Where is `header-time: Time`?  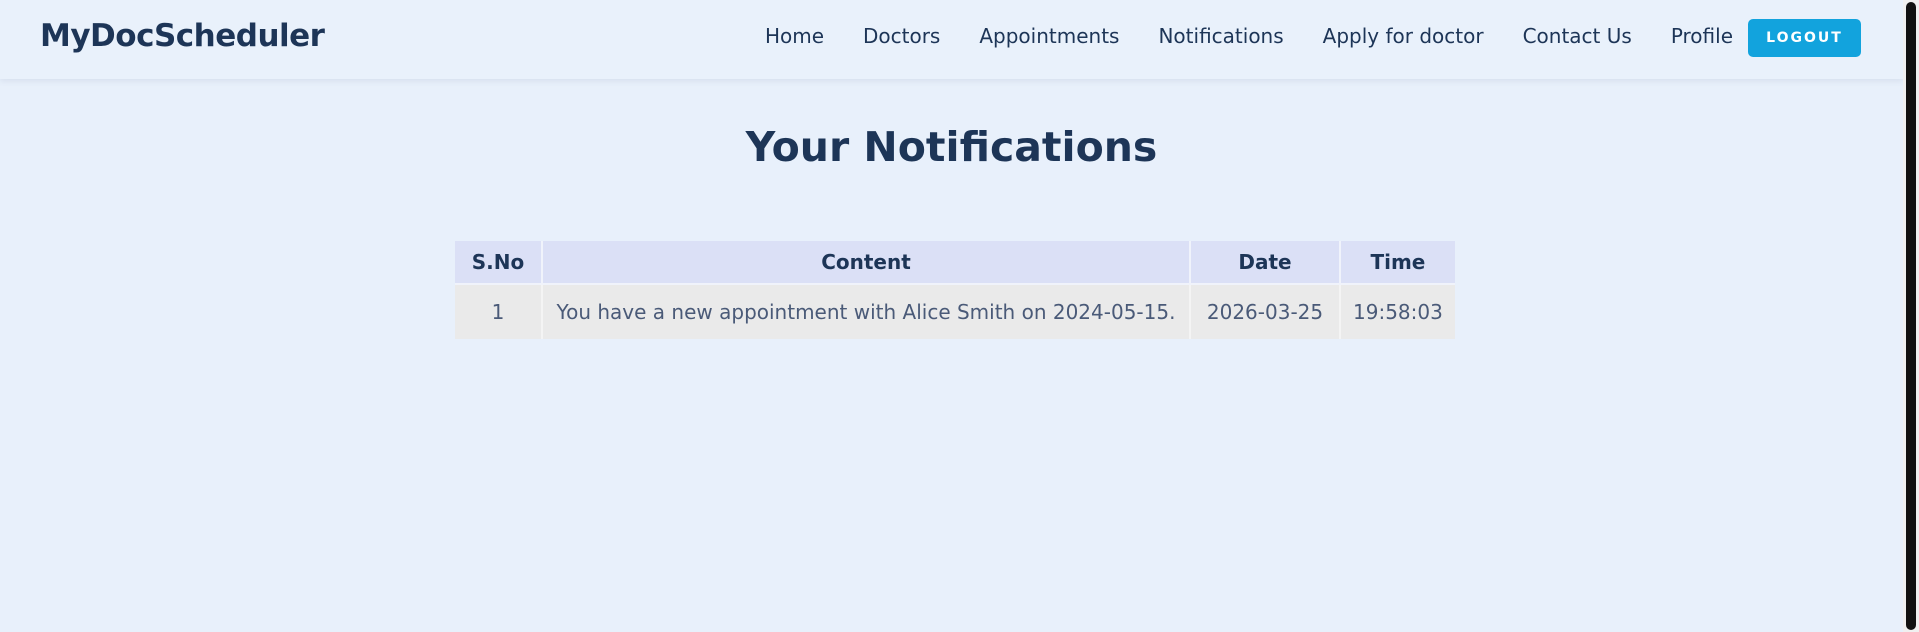
header-time: Time is located at coordinates (1397, 263).